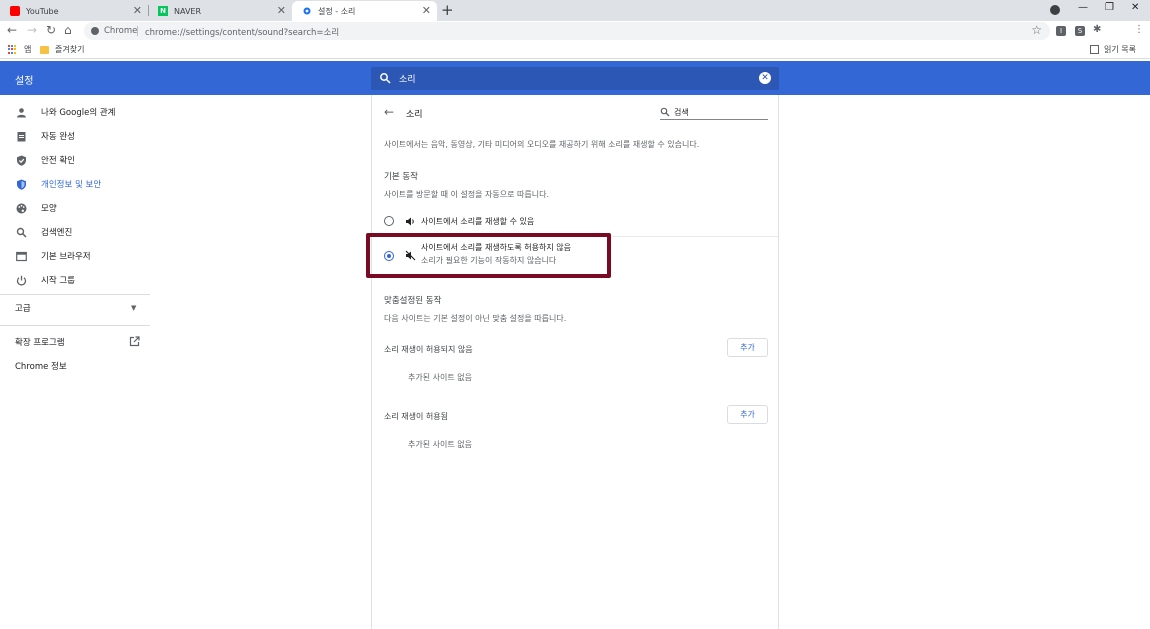 The height and width of the screenshot is (629, 1150). Describe the element at coordinates (307, 11) in the screenshot. I see `gear-icon` at that location.